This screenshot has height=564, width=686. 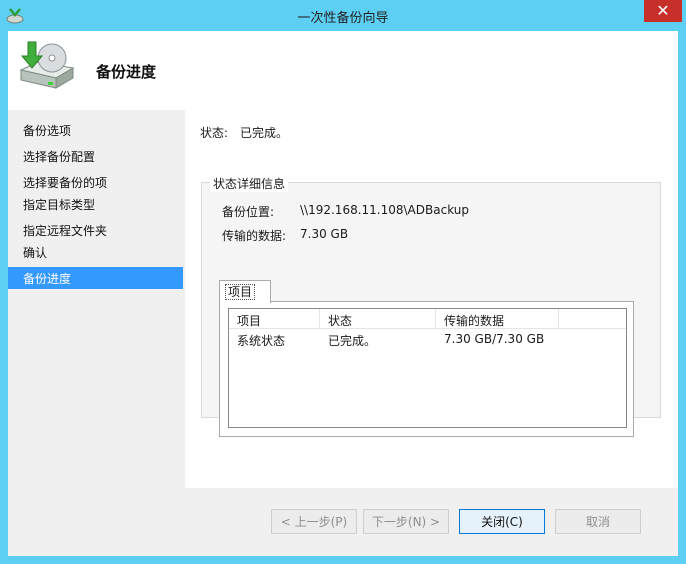 What do you see at coordinates (126, 72) in the screenshot?
I see `page-title: 备份进度` at bounding box center [126, 72].